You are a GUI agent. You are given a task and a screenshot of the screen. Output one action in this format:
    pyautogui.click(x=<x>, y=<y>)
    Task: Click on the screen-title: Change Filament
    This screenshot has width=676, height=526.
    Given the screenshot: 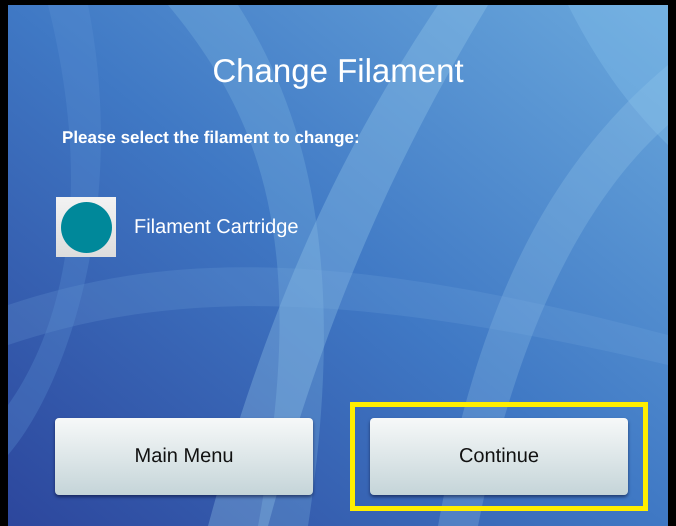 What is the action you would take?
    pyautogui.click(x=338, y=71)
    